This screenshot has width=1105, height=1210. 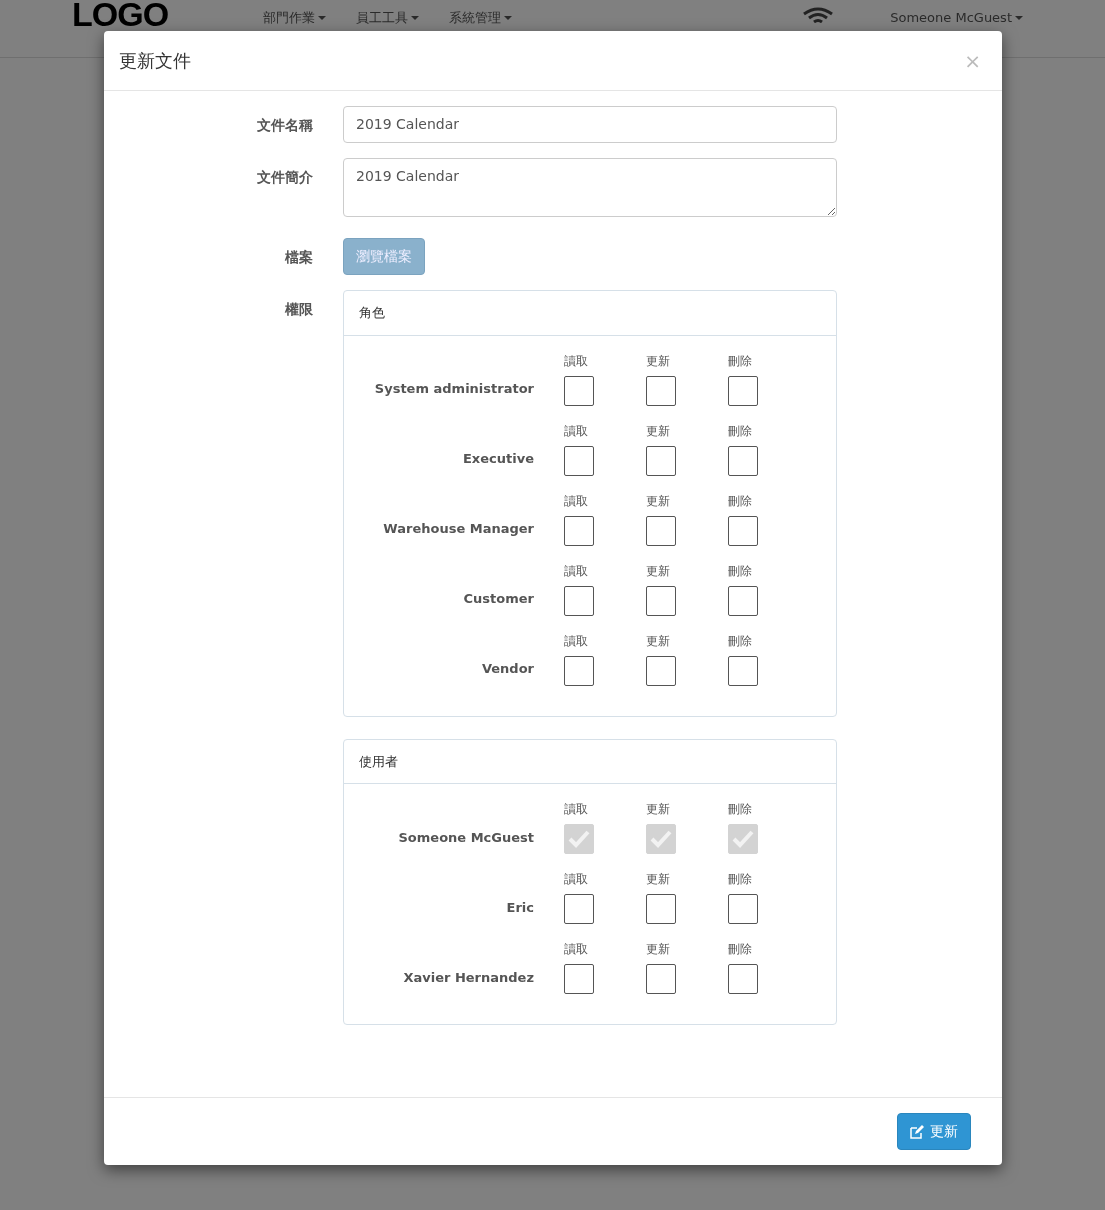 What do you see at coordinates (468, 977) in the screenshot?
I see `row-label: Xavier Hernandez` at bounding box center [468, 977].